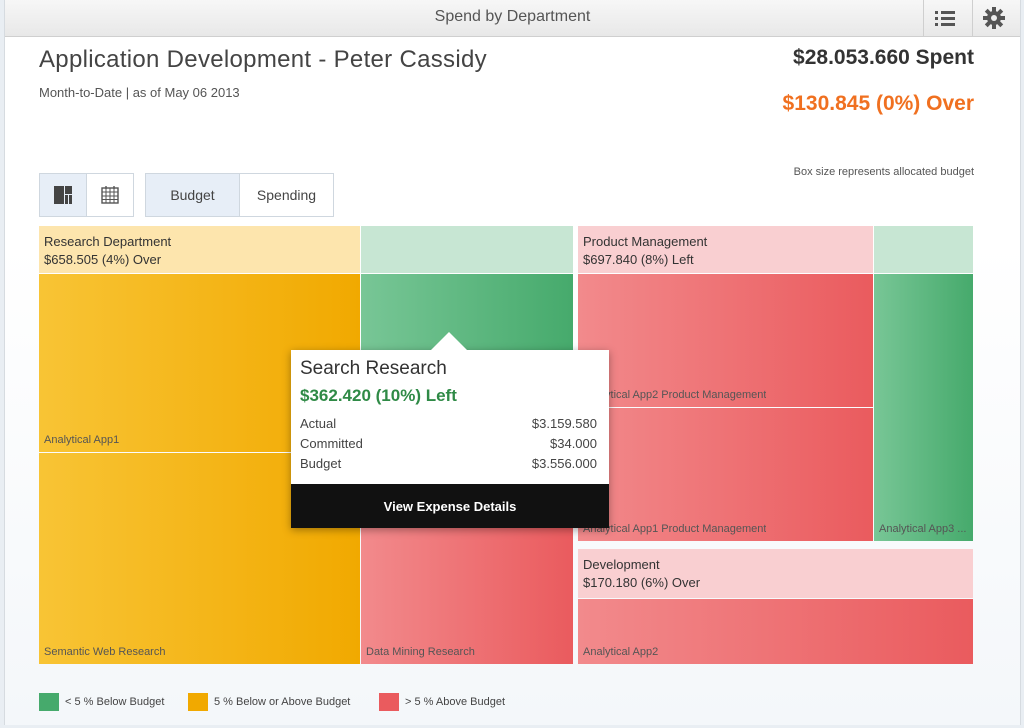 The height and width of the screenshot is (728, 1024). I want to click on gear-icon, so click(994, 18).